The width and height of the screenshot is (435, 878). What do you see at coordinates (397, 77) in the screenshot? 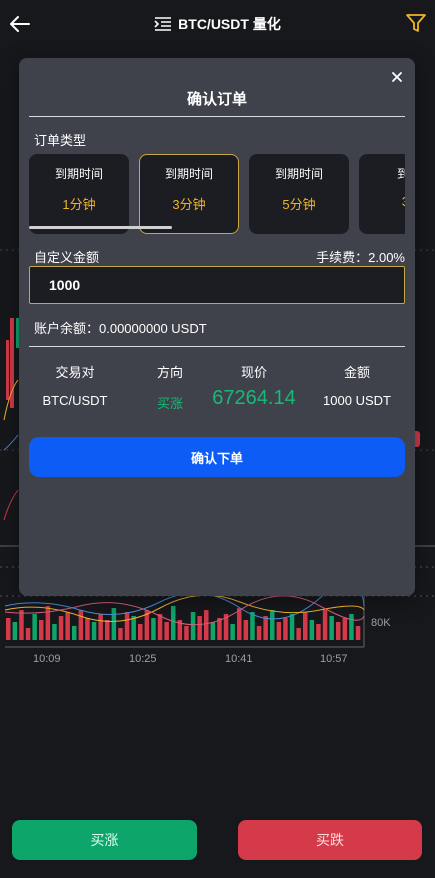
I see `close-icon` at bounding box center [397, 77].